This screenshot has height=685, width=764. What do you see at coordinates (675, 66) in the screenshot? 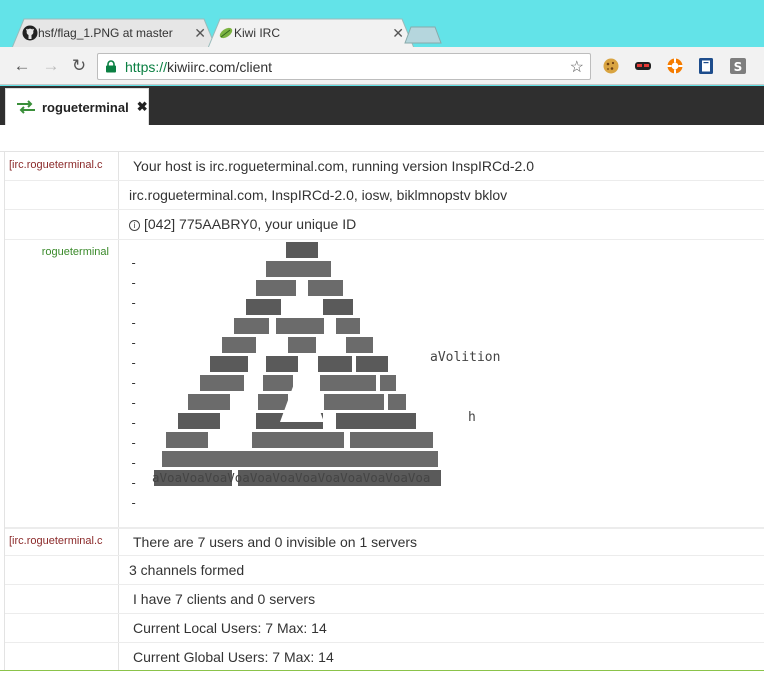
I see `lifebuoy-icon` at bounding box center [675, 66].